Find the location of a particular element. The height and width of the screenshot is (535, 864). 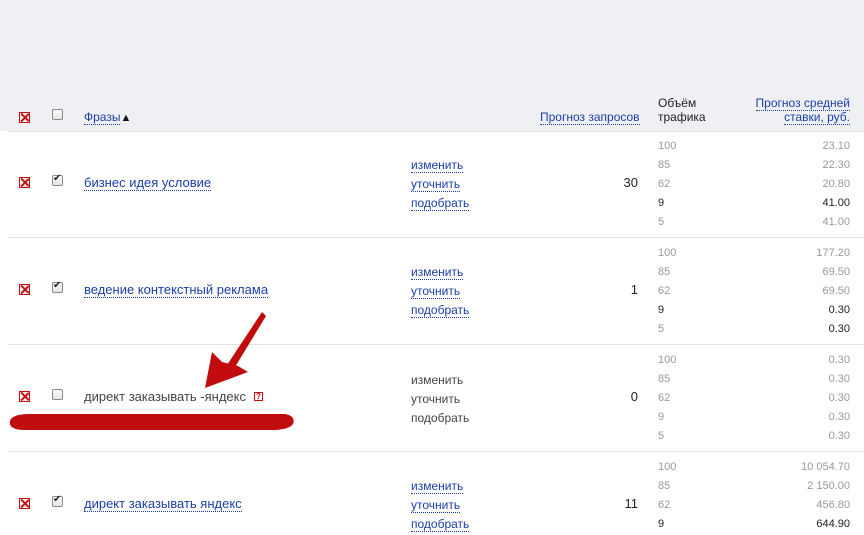

price-column-header: Прогноз средней ставки, руб. is located at coordinates (795, 110).